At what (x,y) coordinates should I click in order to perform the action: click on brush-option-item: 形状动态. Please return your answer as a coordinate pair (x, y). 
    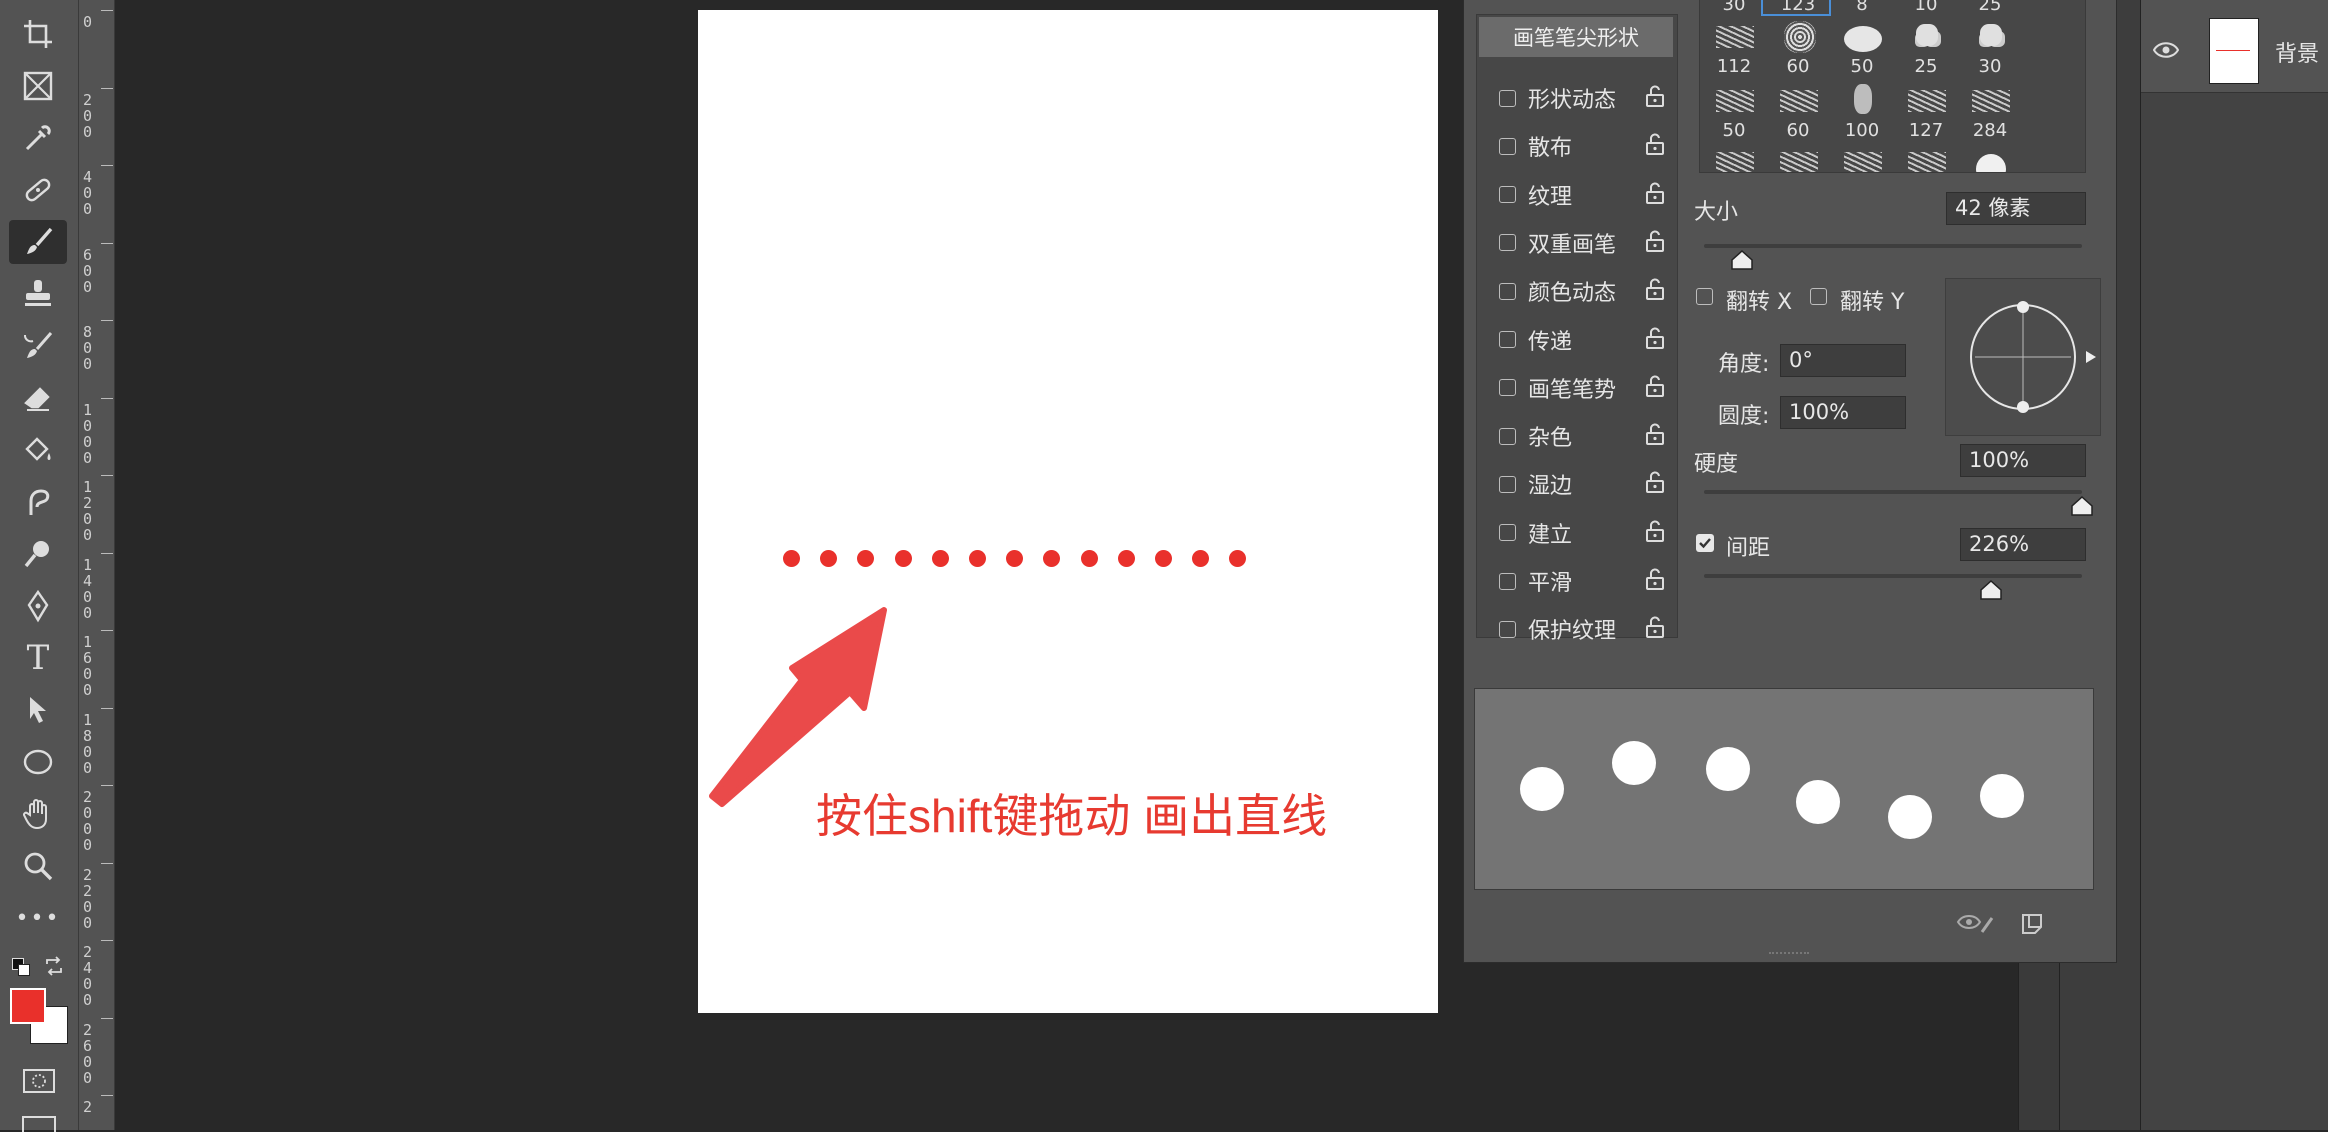
    Looking at the image, I should click on (1577, 98).